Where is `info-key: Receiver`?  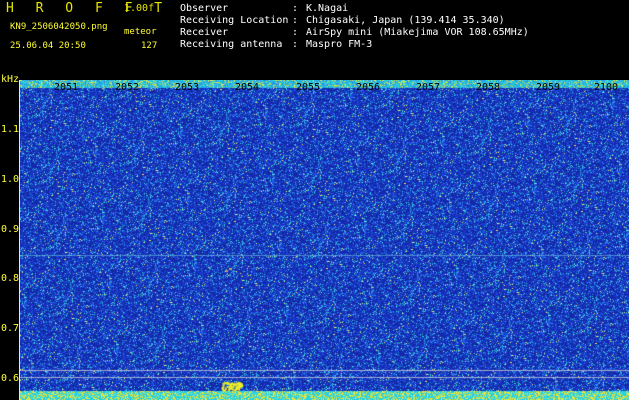 info-key: Receiver is located at coordinates (204, 32).